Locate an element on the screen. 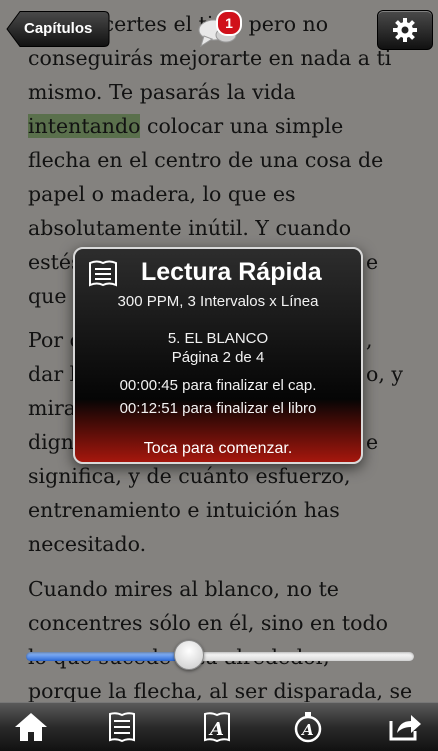  font-icon: A is located at coordinates (217, 727).